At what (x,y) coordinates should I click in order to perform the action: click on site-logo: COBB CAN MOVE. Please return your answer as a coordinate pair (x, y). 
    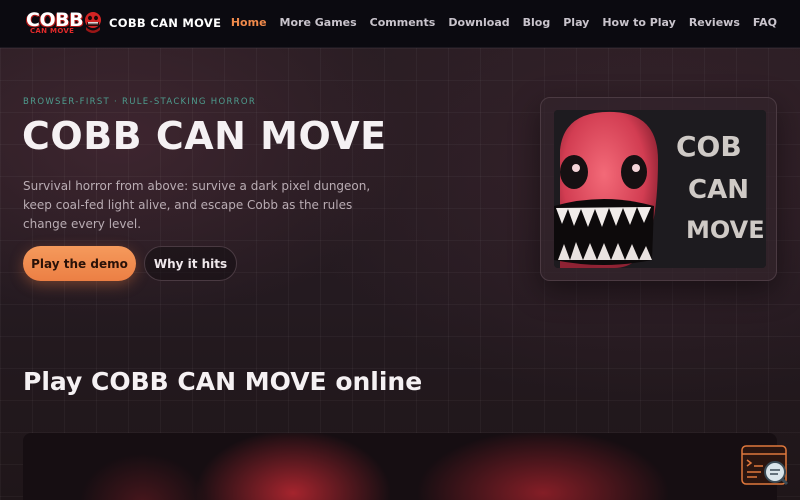
    Looking at the image, I should click on (65, 23).